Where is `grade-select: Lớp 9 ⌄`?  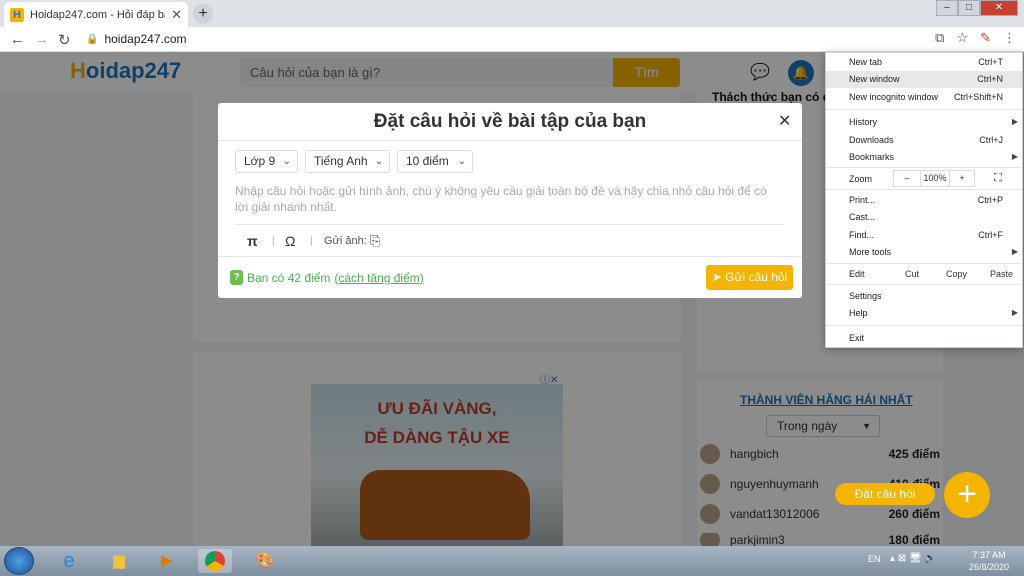
grade-select: Lớp 9 ⌄ is located at coordinates (266, 161).